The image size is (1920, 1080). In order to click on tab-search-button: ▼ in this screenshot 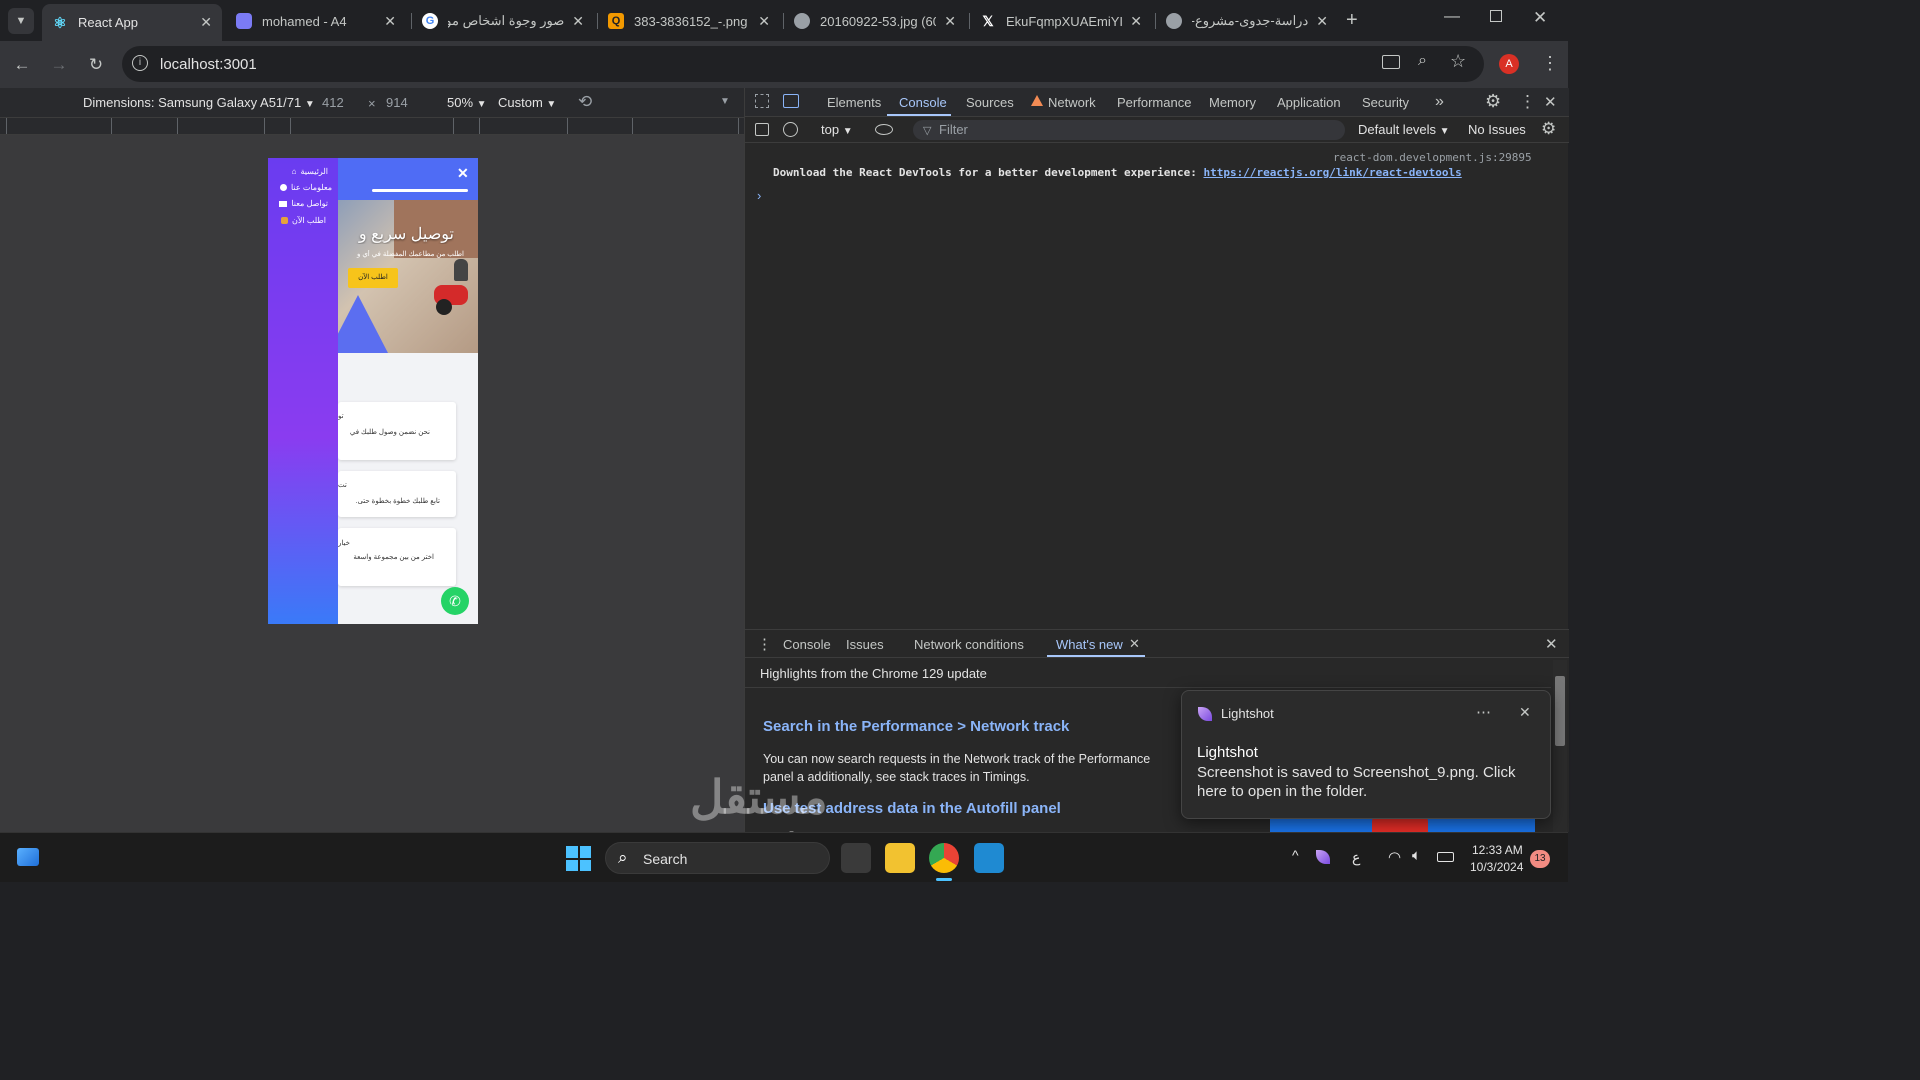, I will do `click(21, 21)`.